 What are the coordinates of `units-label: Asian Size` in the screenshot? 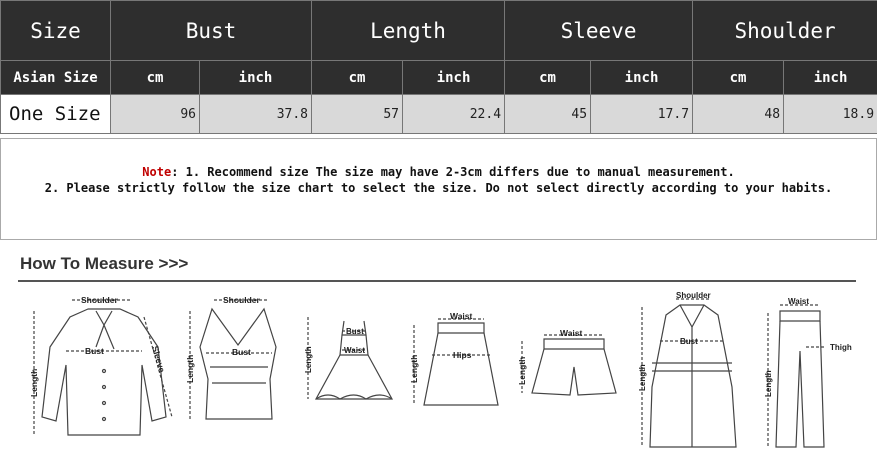 It's located at (55, 77).